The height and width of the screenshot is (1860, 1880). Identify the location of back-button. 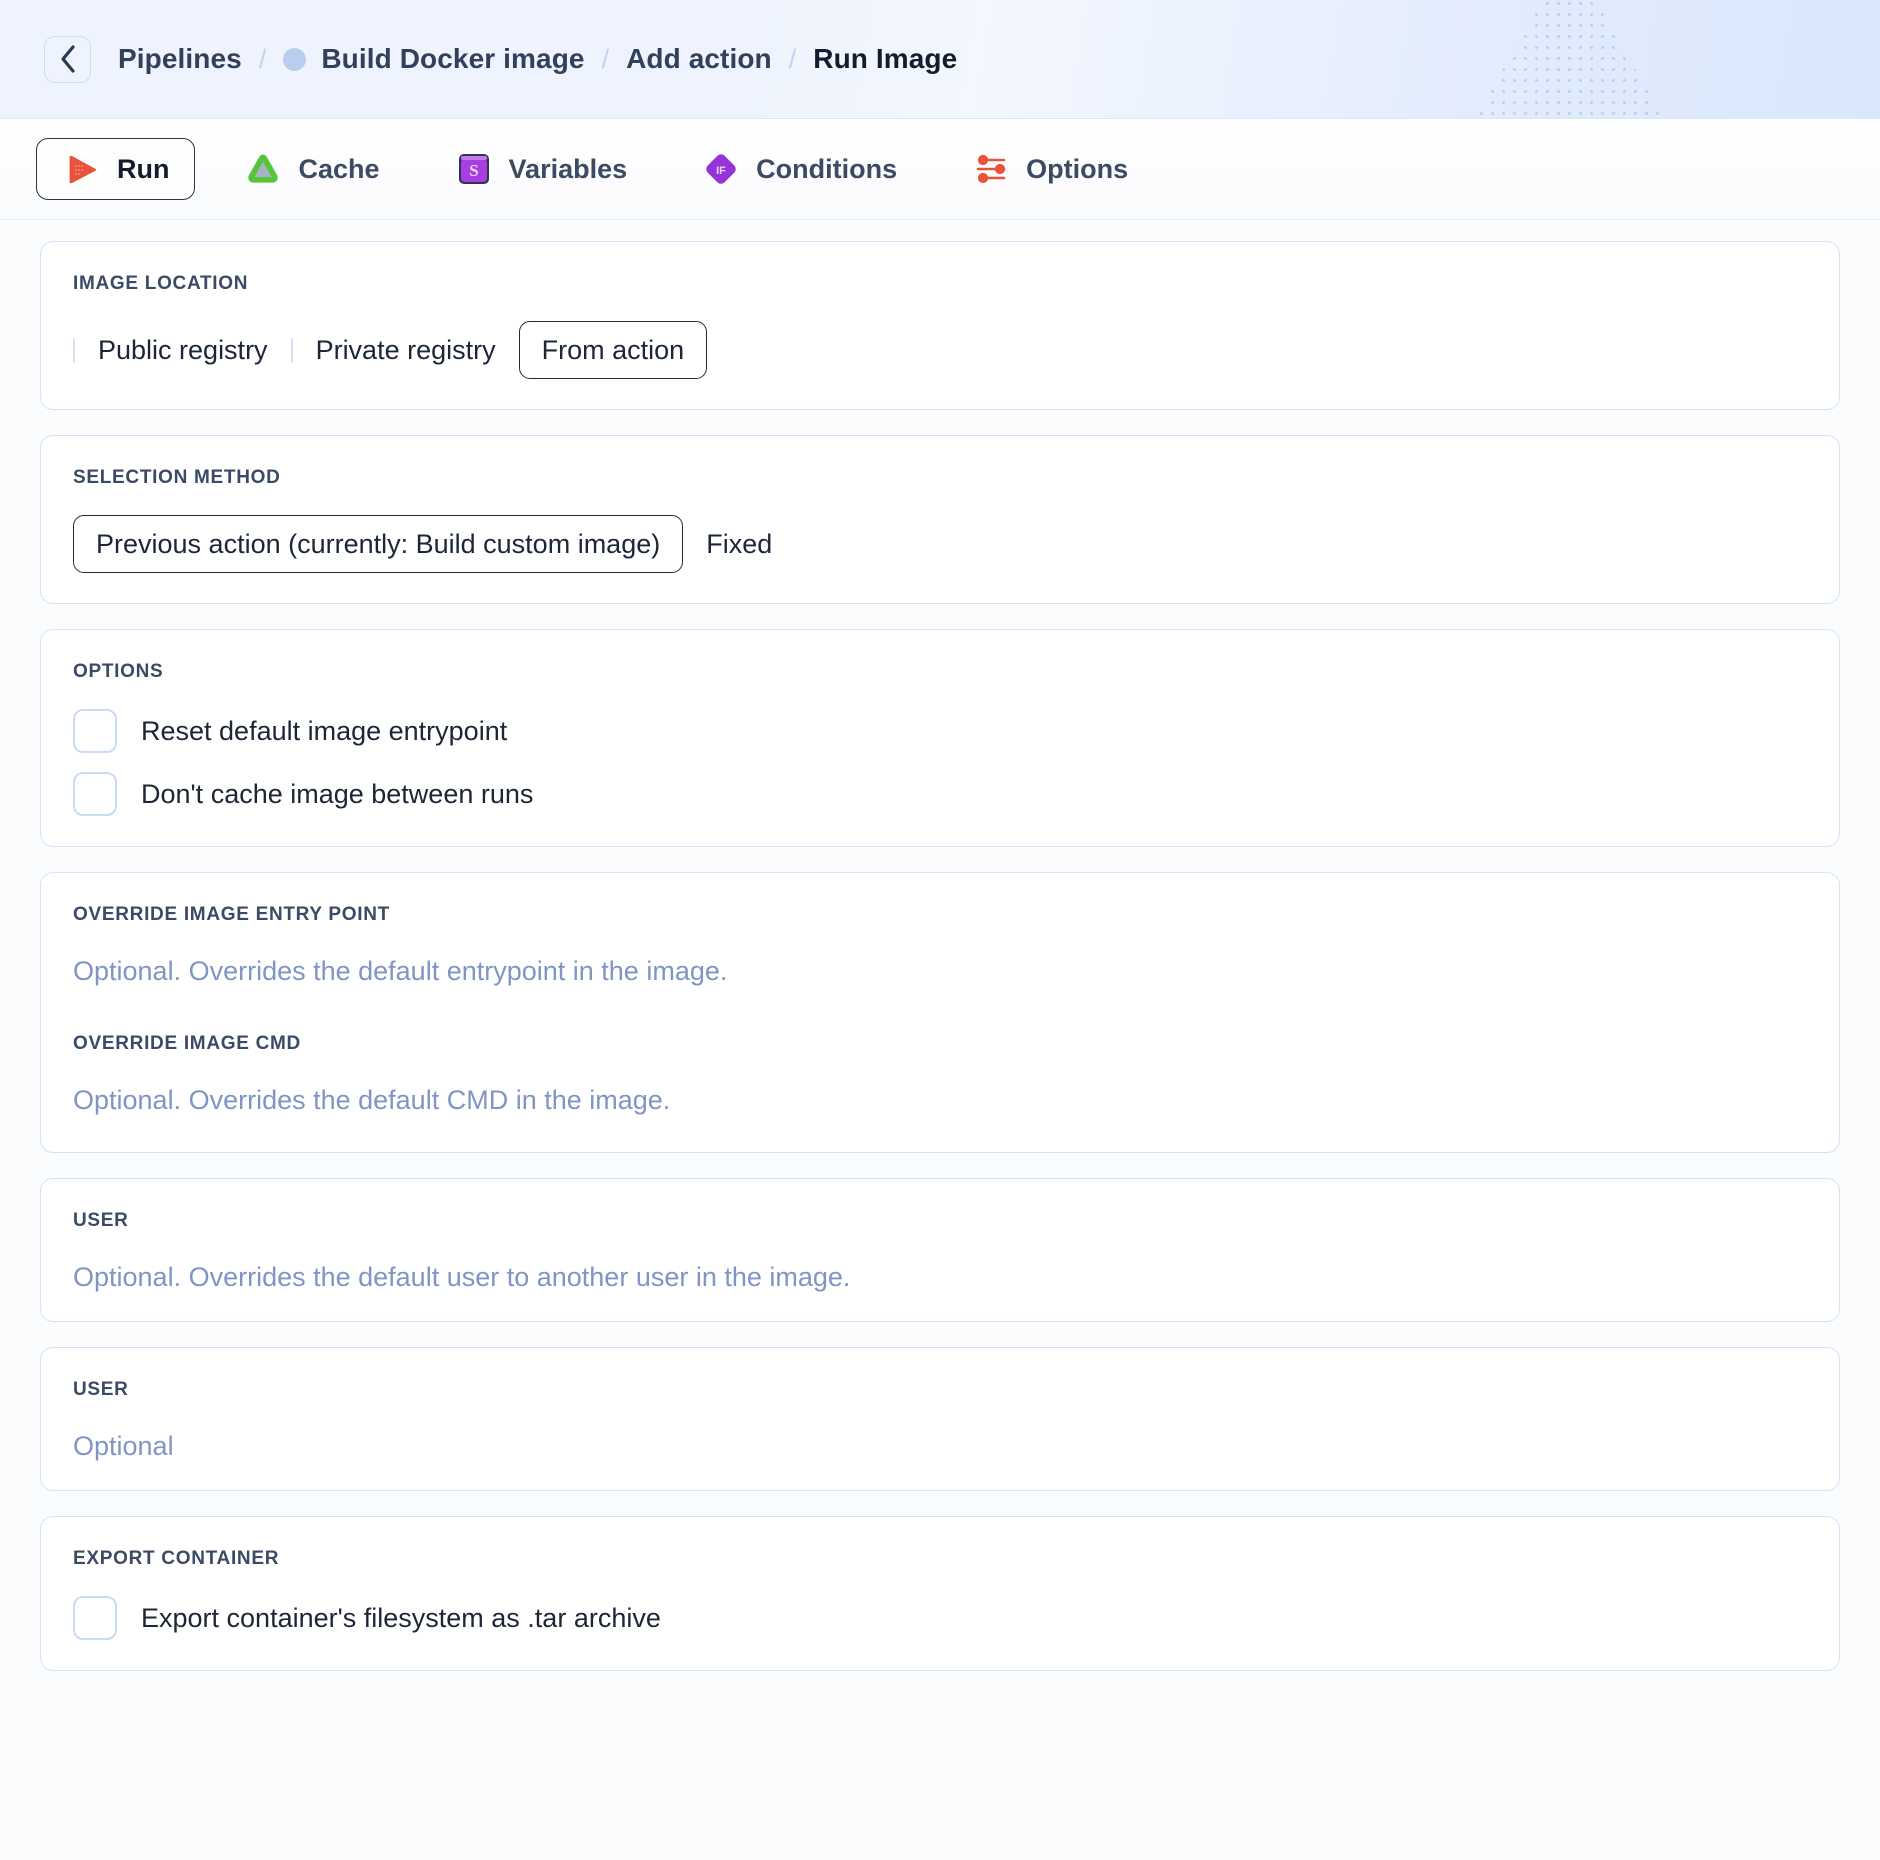
(67, 59).